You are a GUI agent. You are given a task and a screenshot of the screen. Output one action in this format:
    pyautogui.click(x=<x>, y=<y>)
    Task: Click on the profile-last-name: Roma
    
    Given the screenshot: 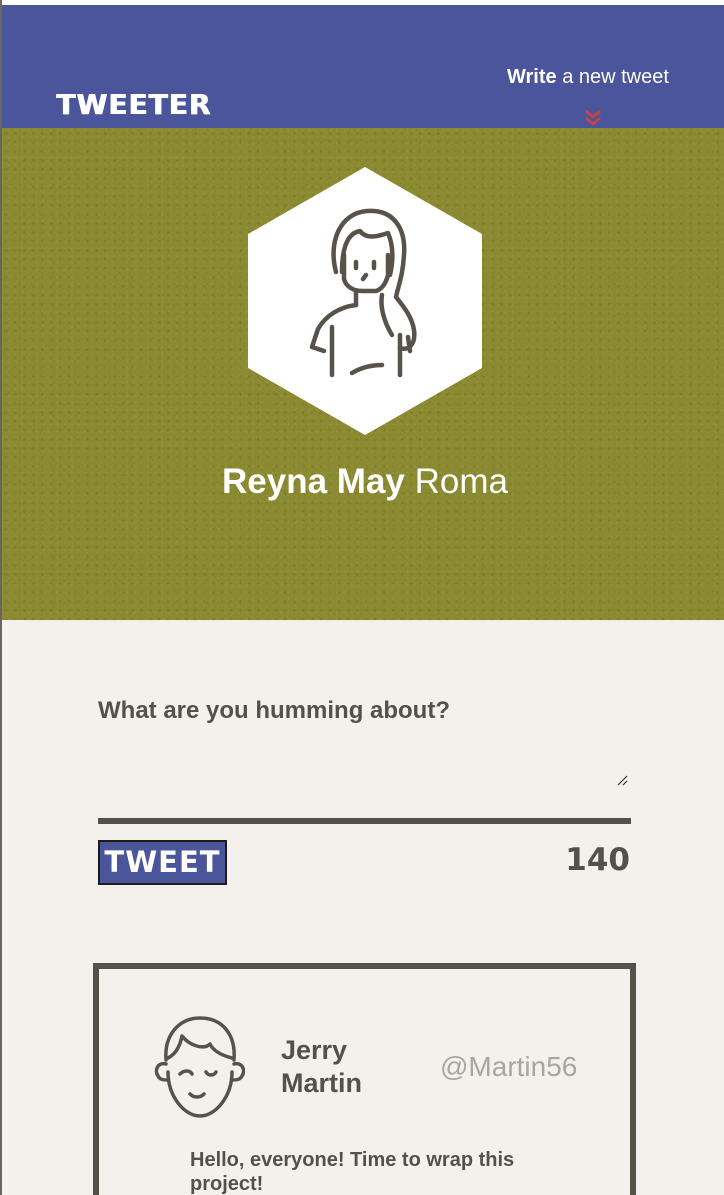 What is the action you would take?
    pyautogui.click(x=456, y=481)
    